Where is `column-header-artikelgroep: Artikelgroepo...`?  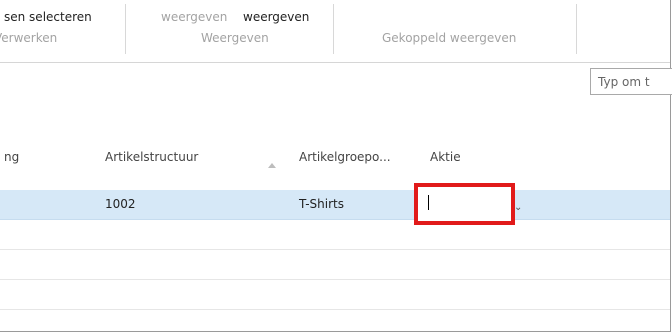
column-header-artikelgroep: Artikelgroepo... is located at coordinates (345, 157).